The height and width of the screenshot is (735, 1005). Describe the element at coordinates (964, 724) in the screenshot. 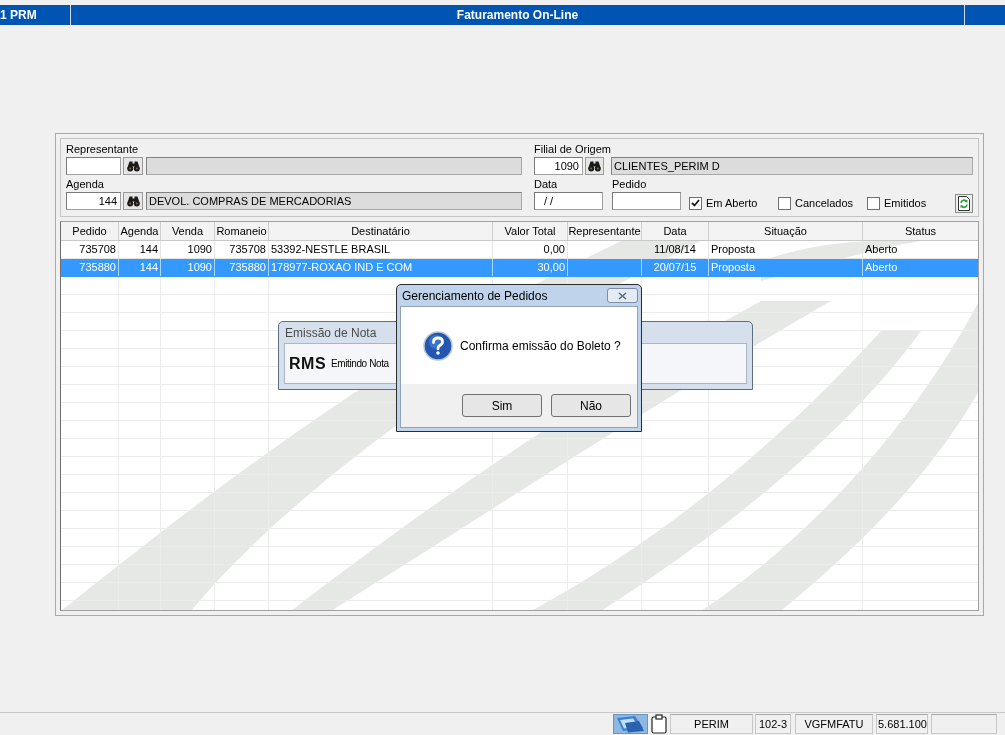

I see `status-panel` at that location.